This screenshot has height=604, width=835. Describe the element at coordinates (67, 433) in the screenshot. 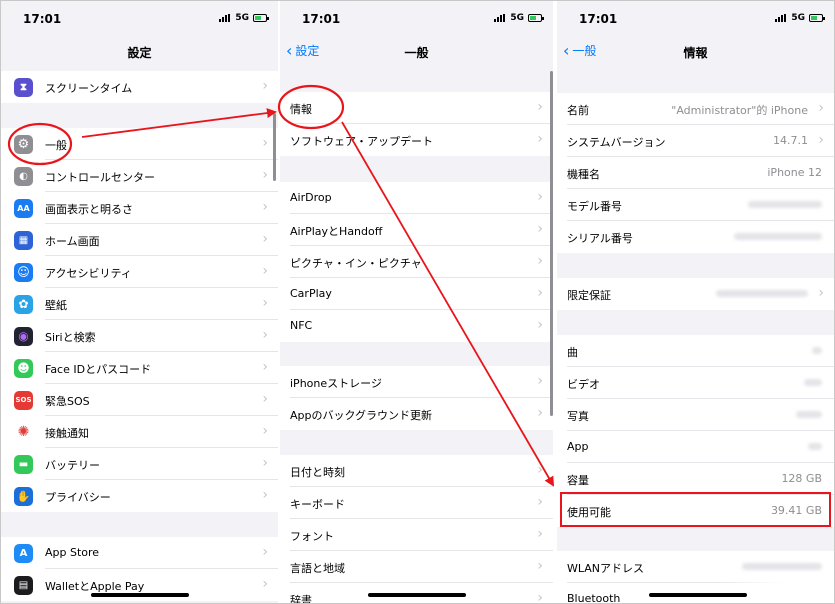

I see `settings-item-label: 接触通知` at that location.